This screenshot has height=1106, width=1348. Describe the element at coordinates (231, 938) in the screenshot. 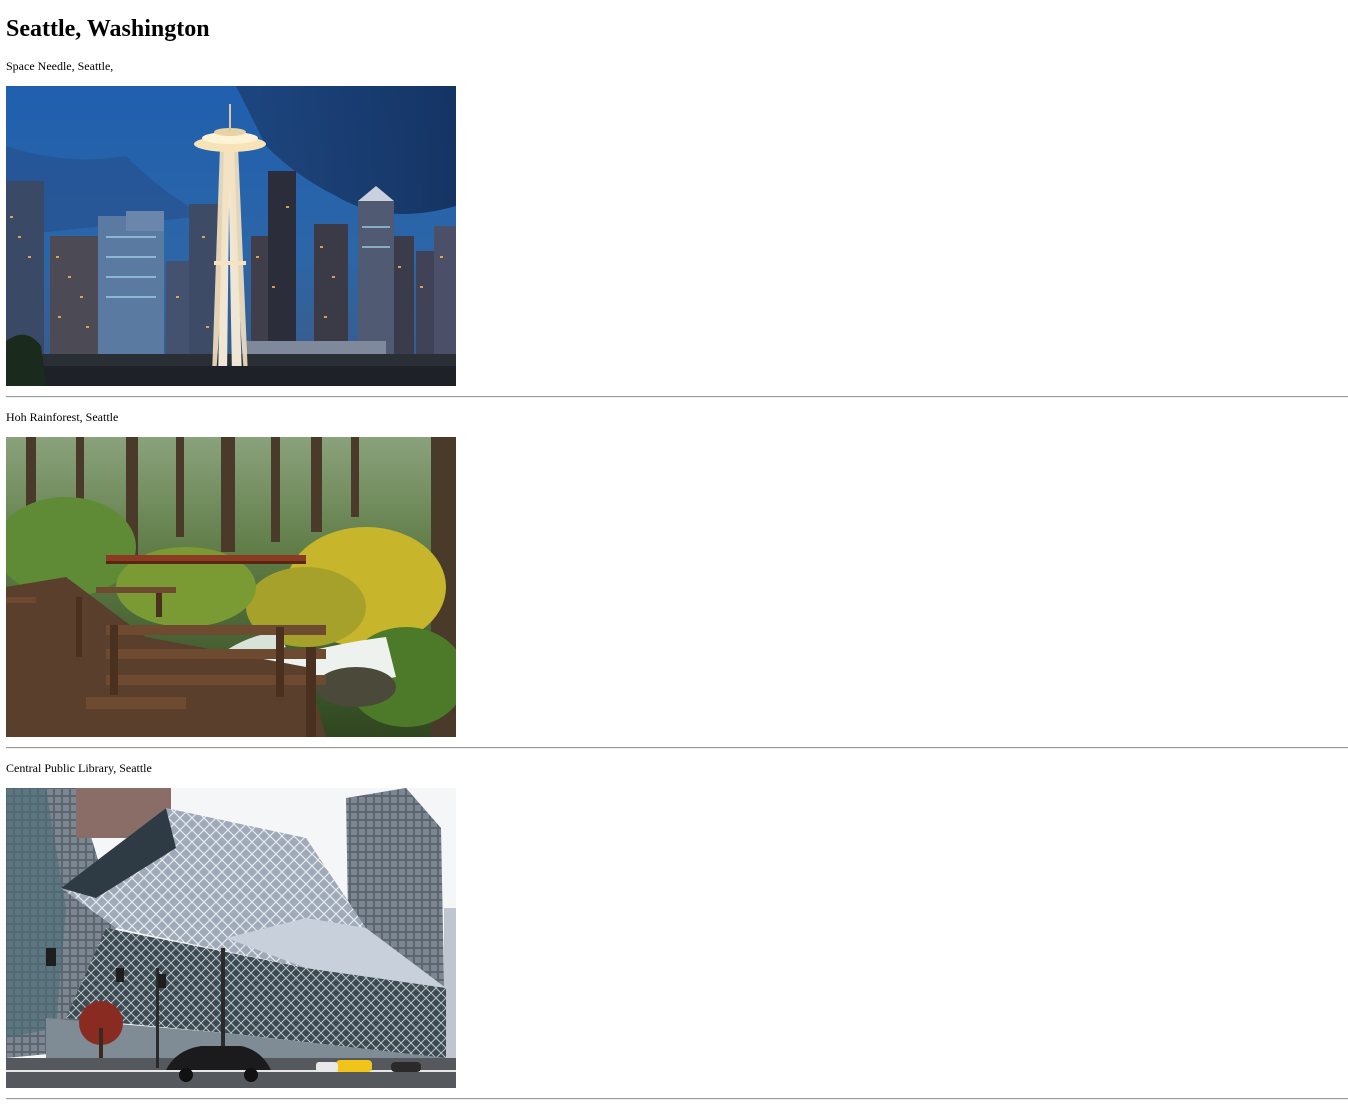

I see `photo-central-library` at that location.